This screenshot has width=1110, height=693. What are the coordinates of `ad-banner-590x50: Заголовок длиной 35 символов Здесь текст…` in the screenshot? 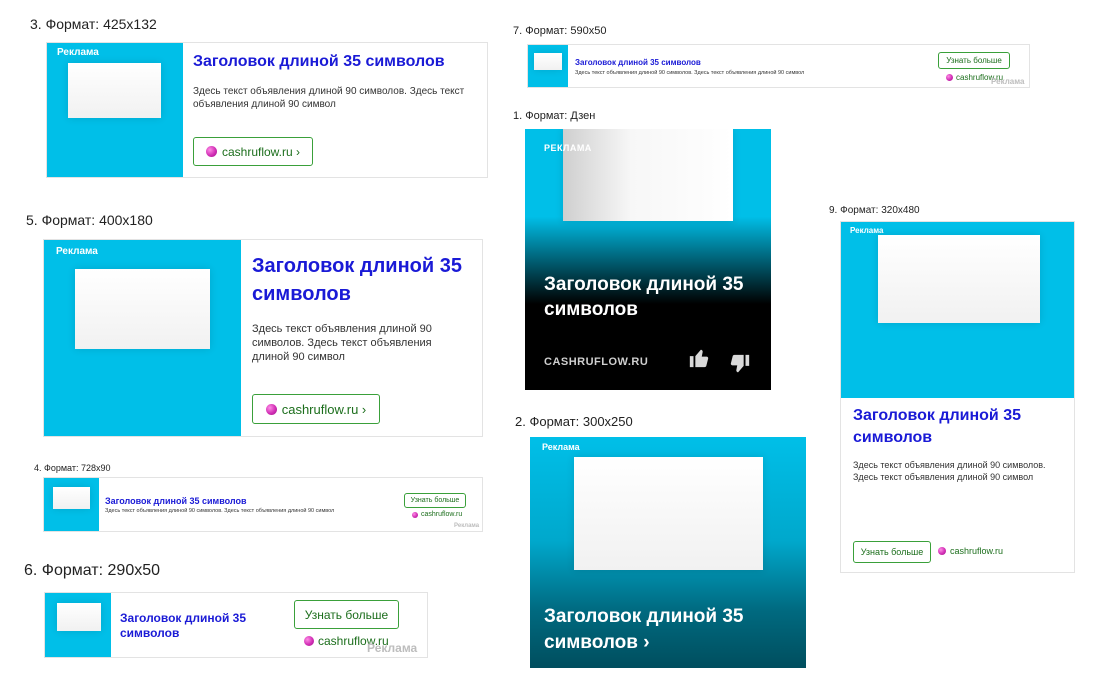 It's located at (778, 66).